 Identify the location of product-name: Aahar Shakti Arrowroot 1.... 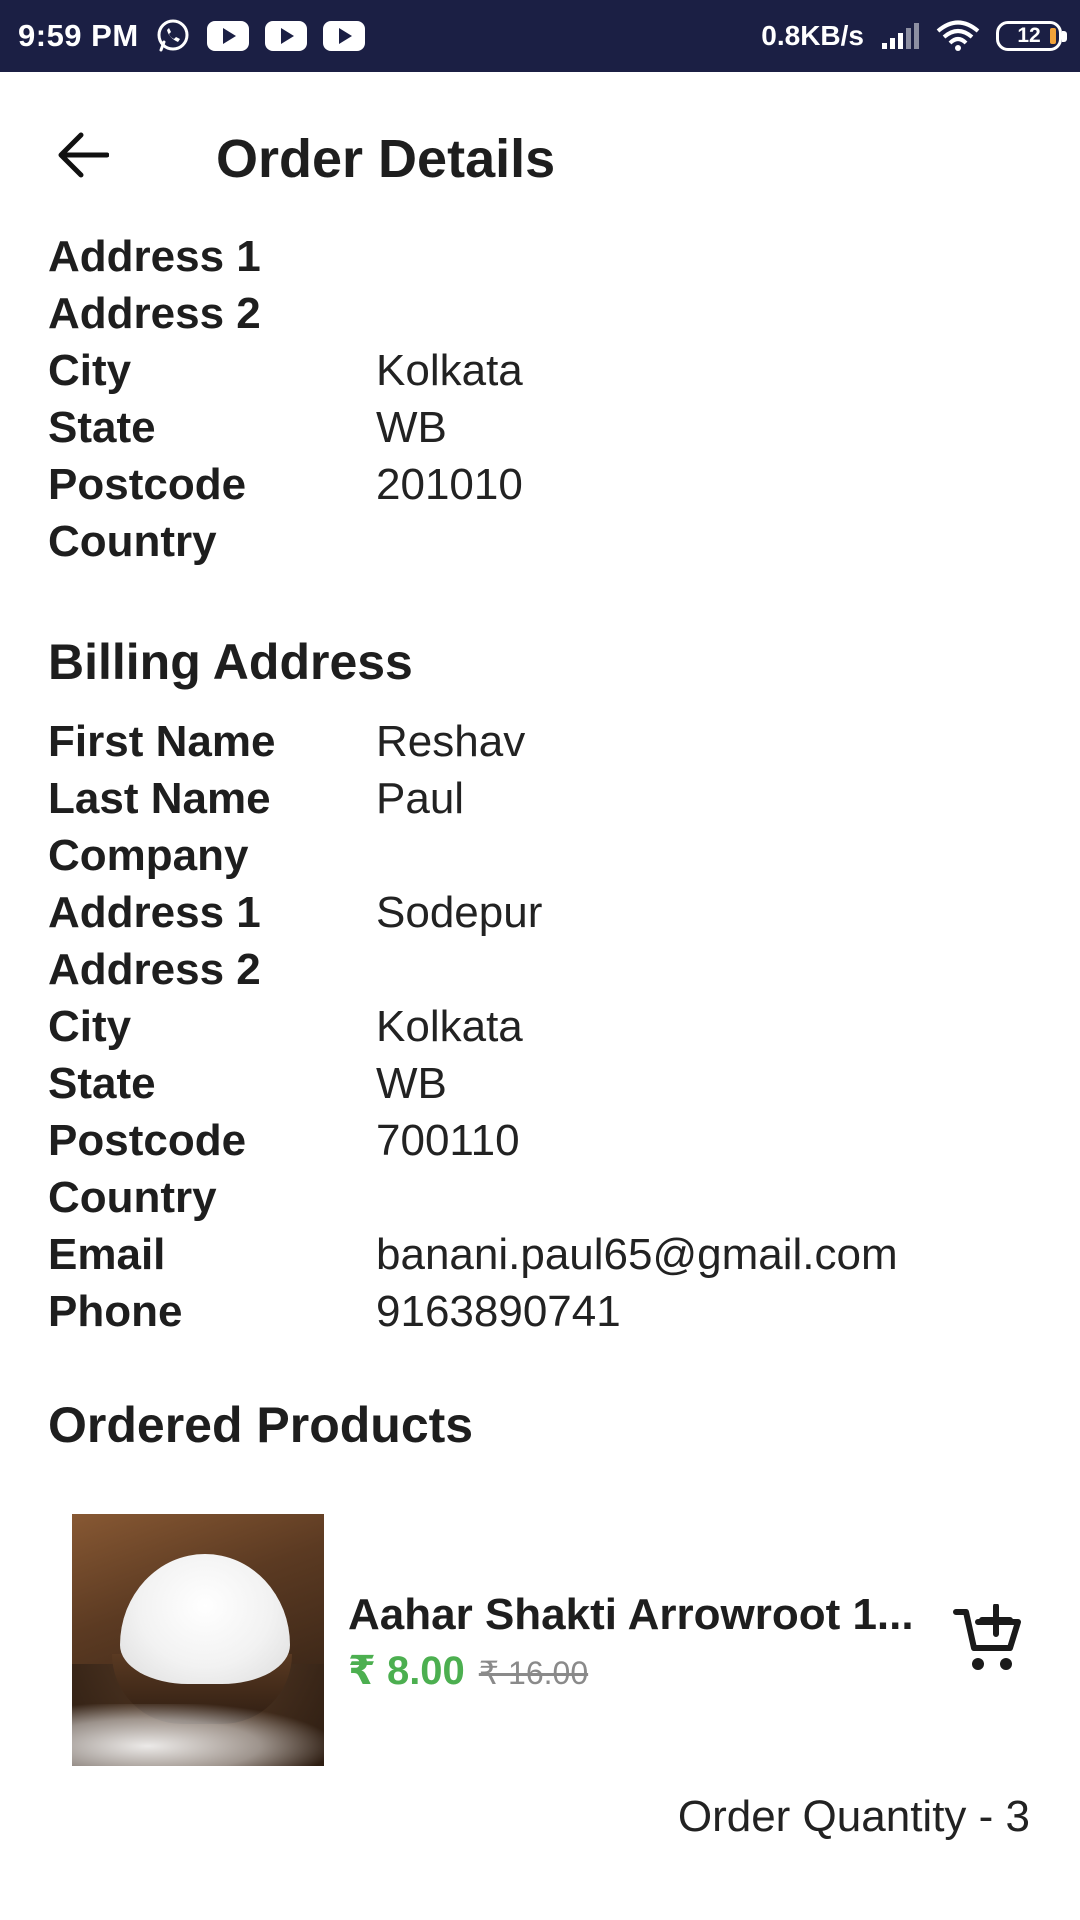
(631, 1614).